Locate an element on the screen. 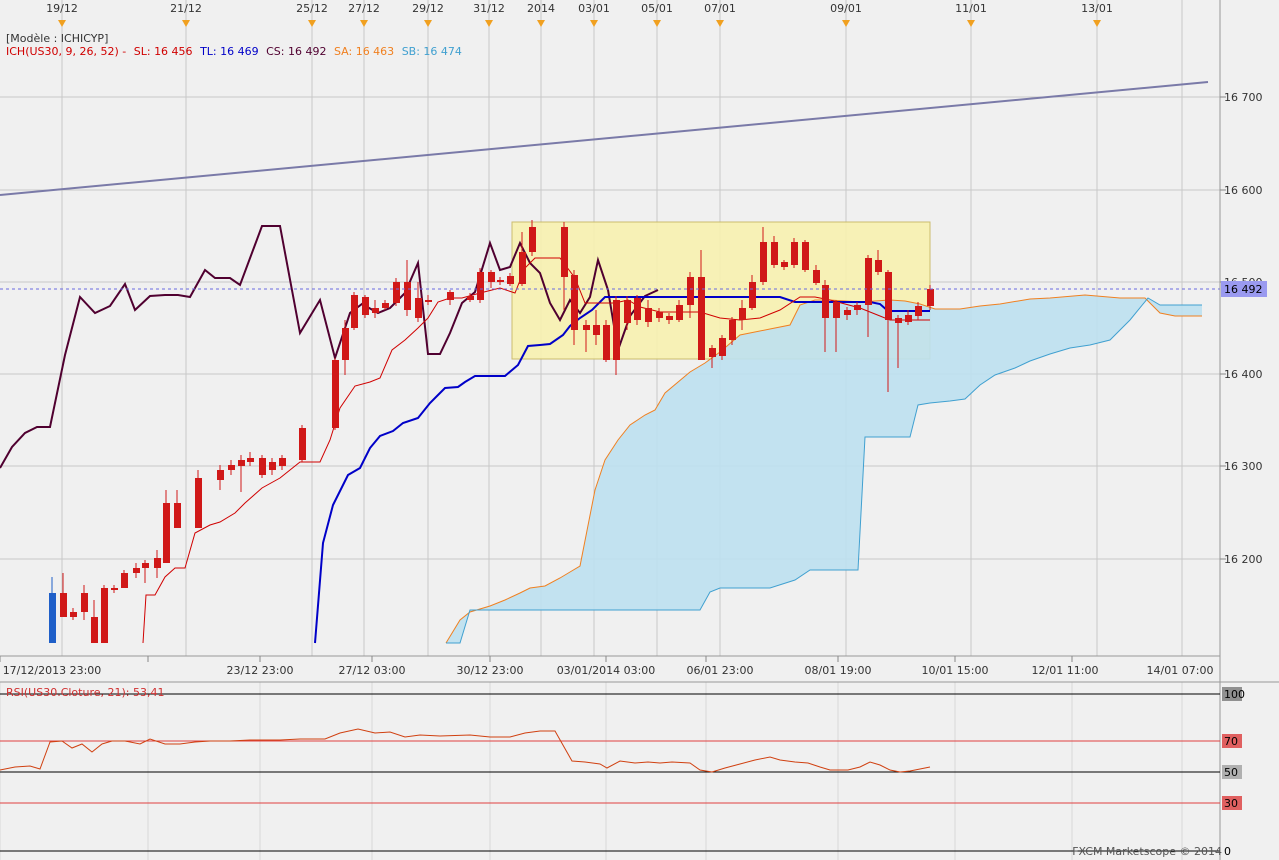 This screenshot has height=860, width=1279. rsi-level-label: 70 is located at coordinates (1231, 741).